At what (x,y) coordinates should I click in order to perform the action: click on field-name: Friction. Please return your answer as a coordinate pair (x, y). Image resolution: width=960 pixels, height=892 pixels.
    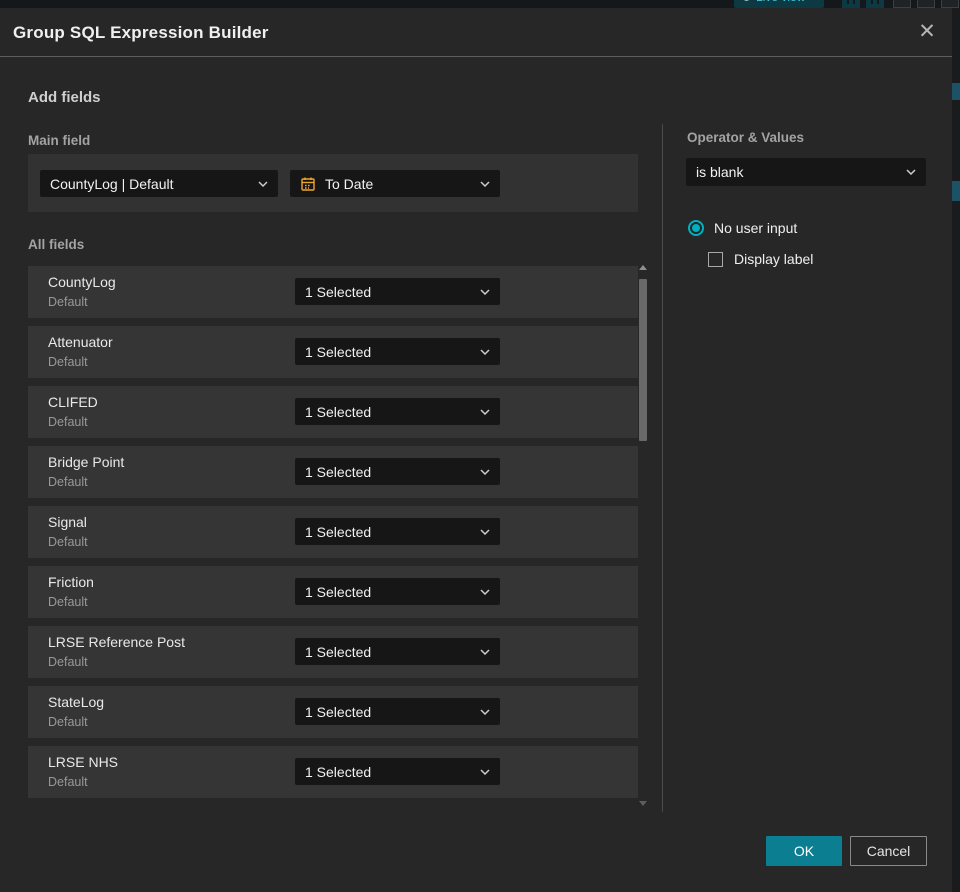
    Looking at the image, I should click on (71, 582).